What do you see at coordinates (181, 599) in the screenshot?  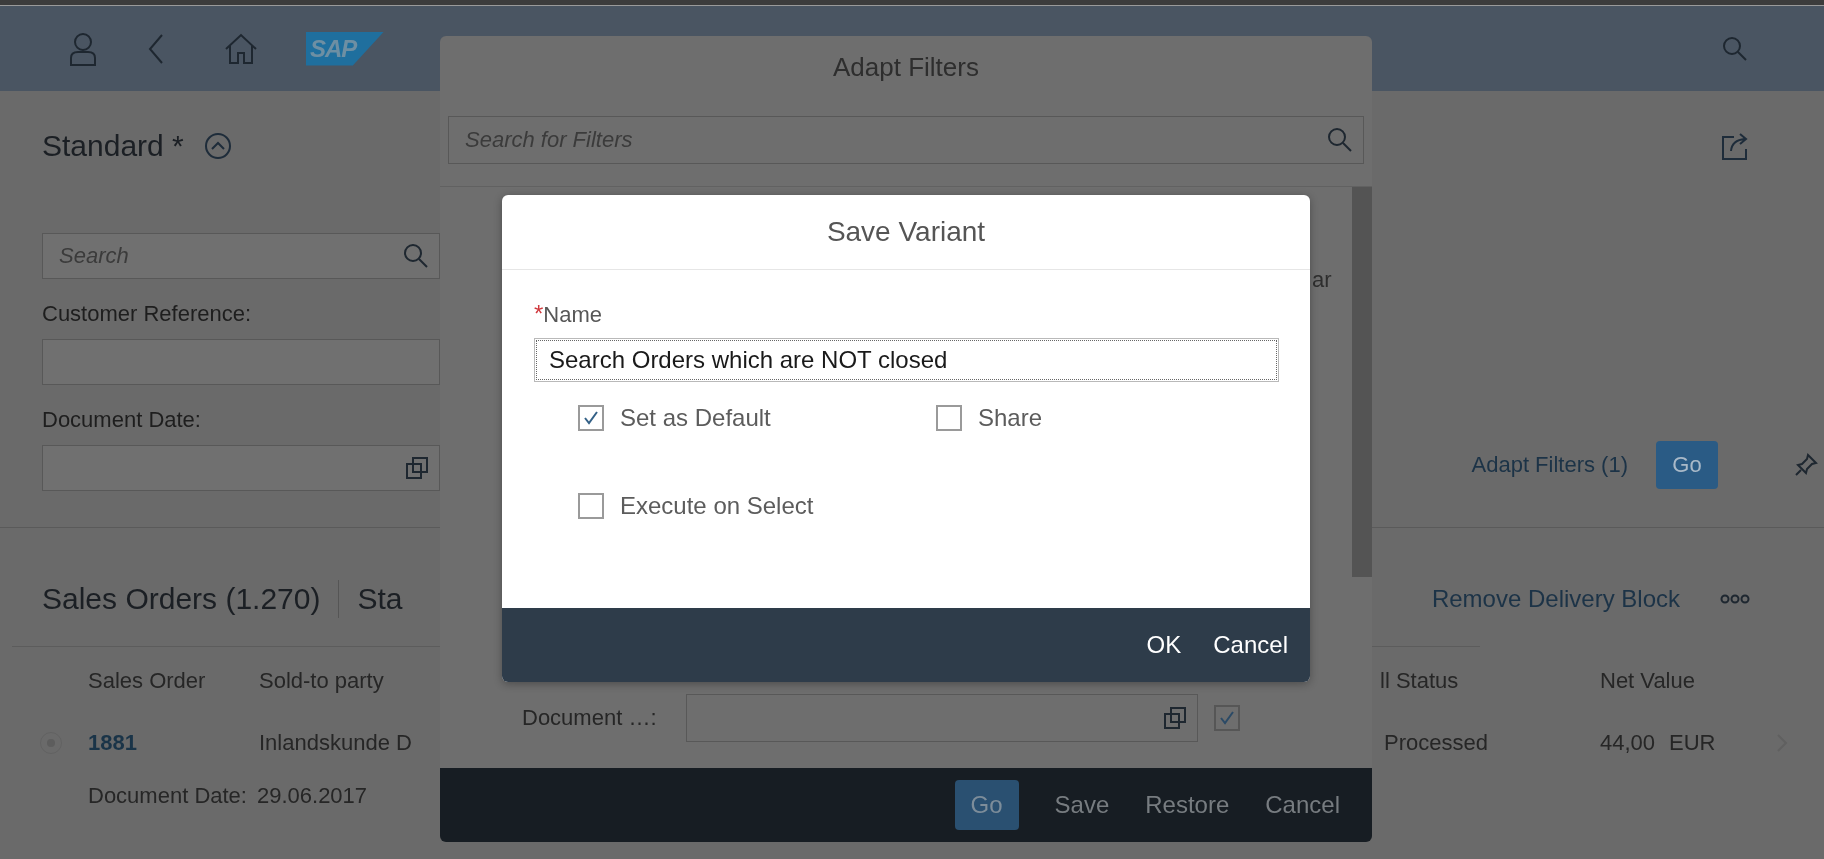 I see `table-title: Sales Orders (1.270)` at bounding box center [181, 599].